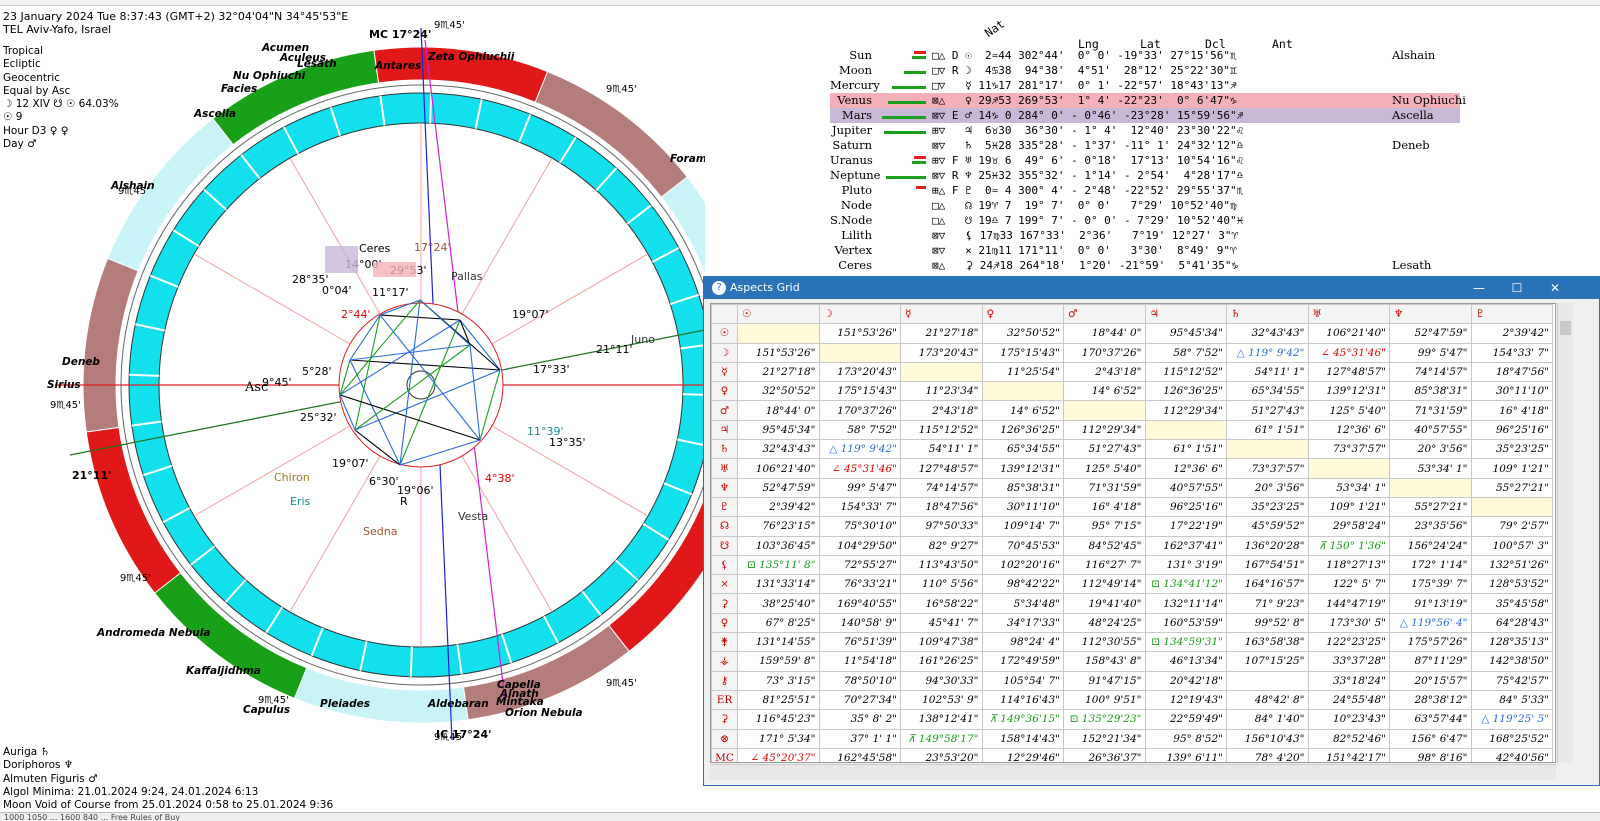 This screenshot has height=821, width=1600. I want to click on grid-row-header: ☿, so click(724, 372).